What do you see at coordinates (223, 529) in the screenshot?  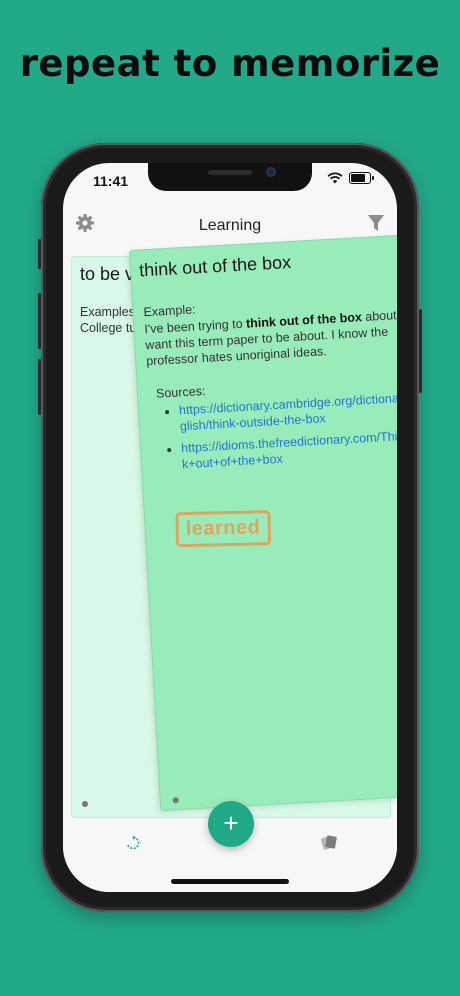 I see `learned-stamp: learned` at bounding box center [223, 529].